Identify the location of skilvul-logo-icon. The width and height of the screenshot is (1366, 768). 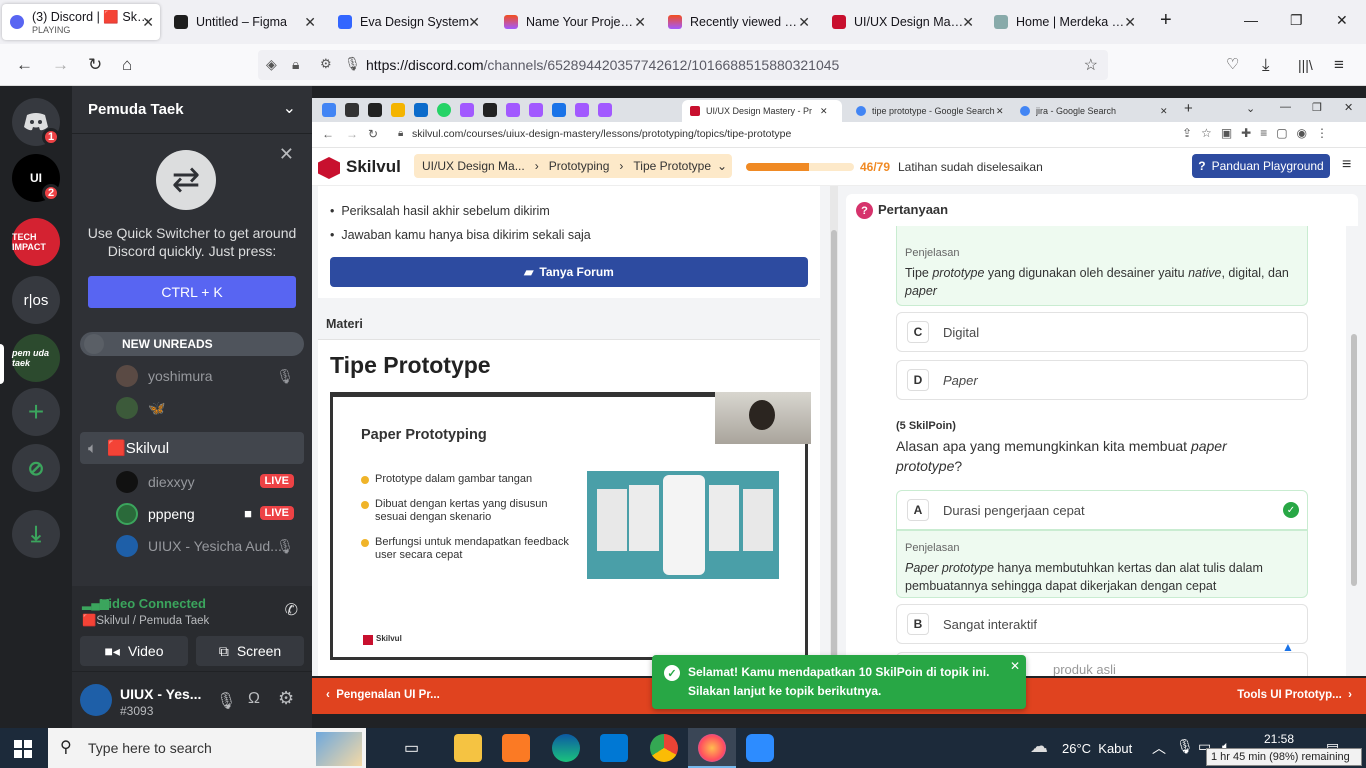
(329, 168).